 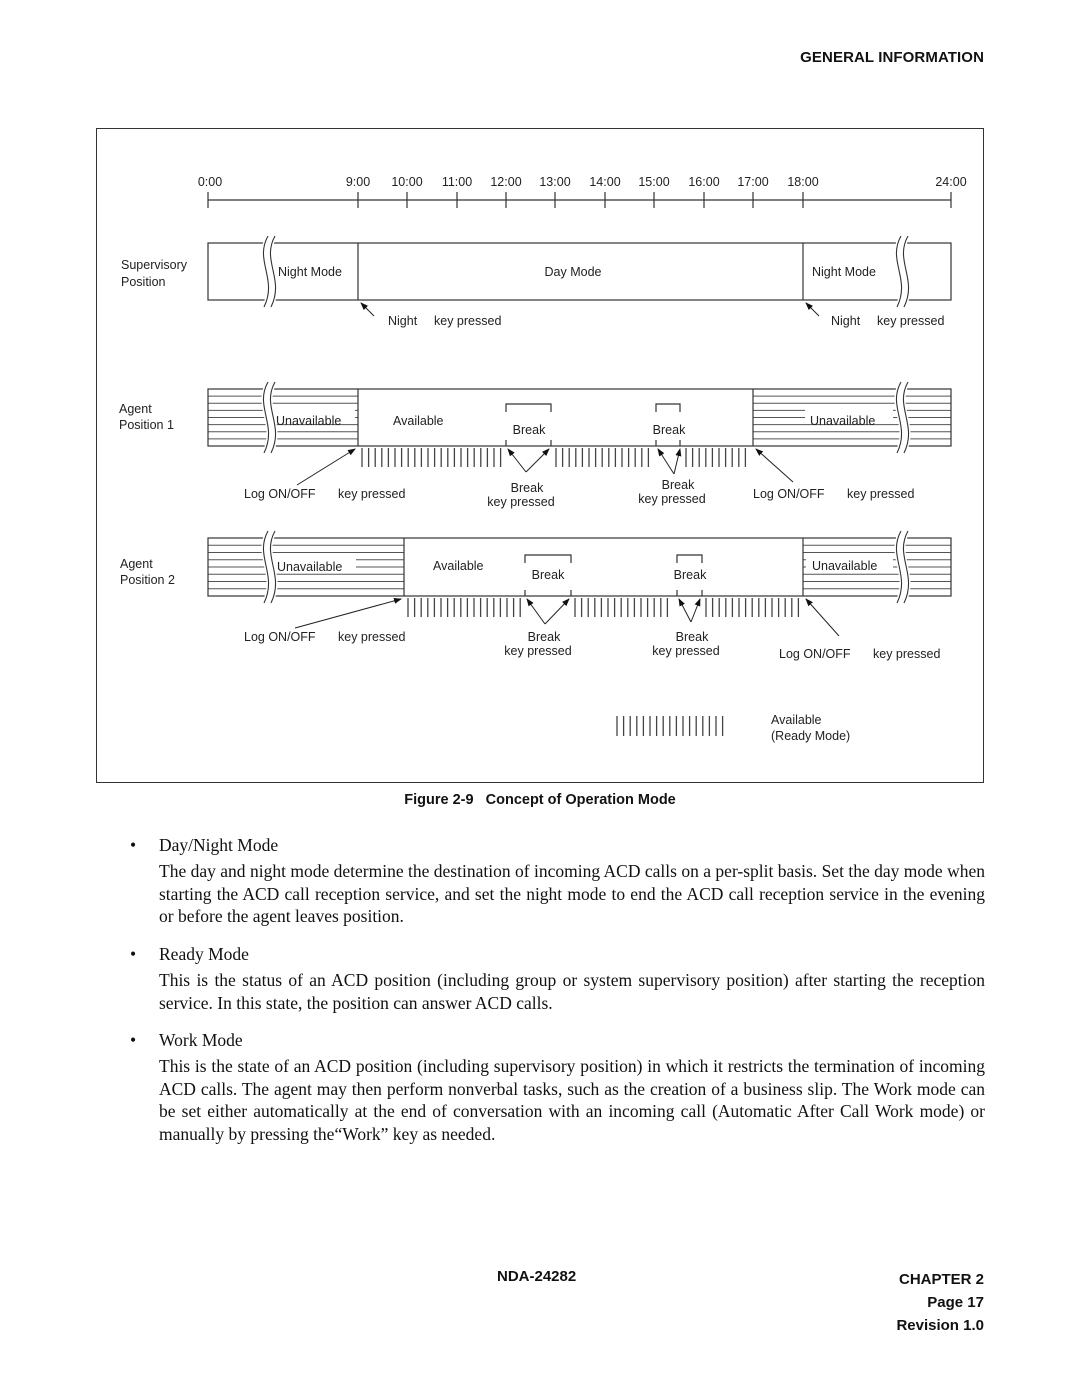 I want to click on row-label: Supervisory, so click(x=154, y=265).